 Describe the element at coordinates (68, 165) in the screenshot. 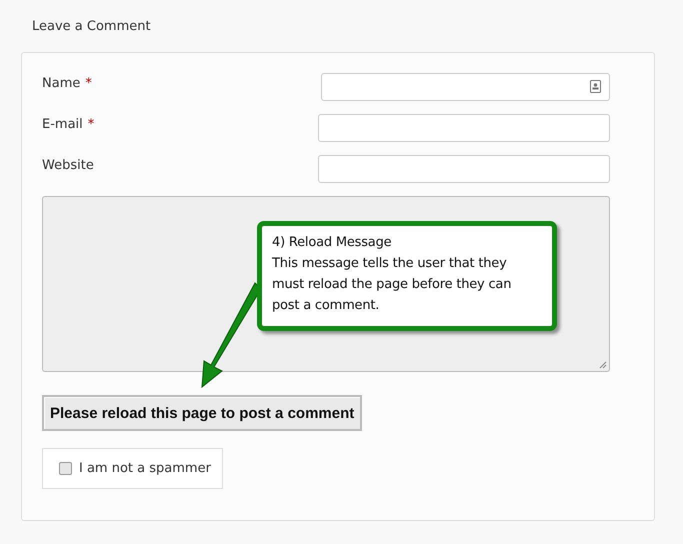

I see `field-label: Website` at that location.